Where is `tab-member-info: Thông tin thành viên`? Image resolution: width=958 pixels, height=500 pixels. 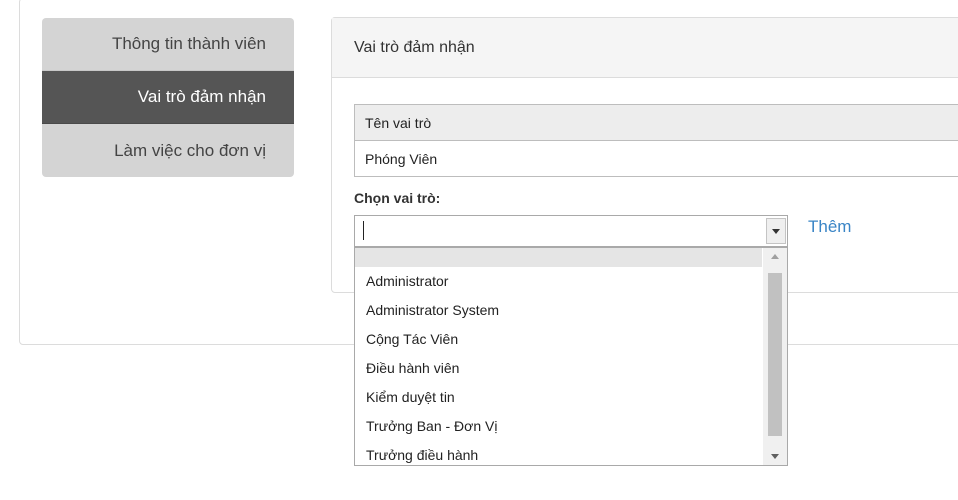 tab-member-info: Thông tin thành viên is located at coordinates (168, 44).